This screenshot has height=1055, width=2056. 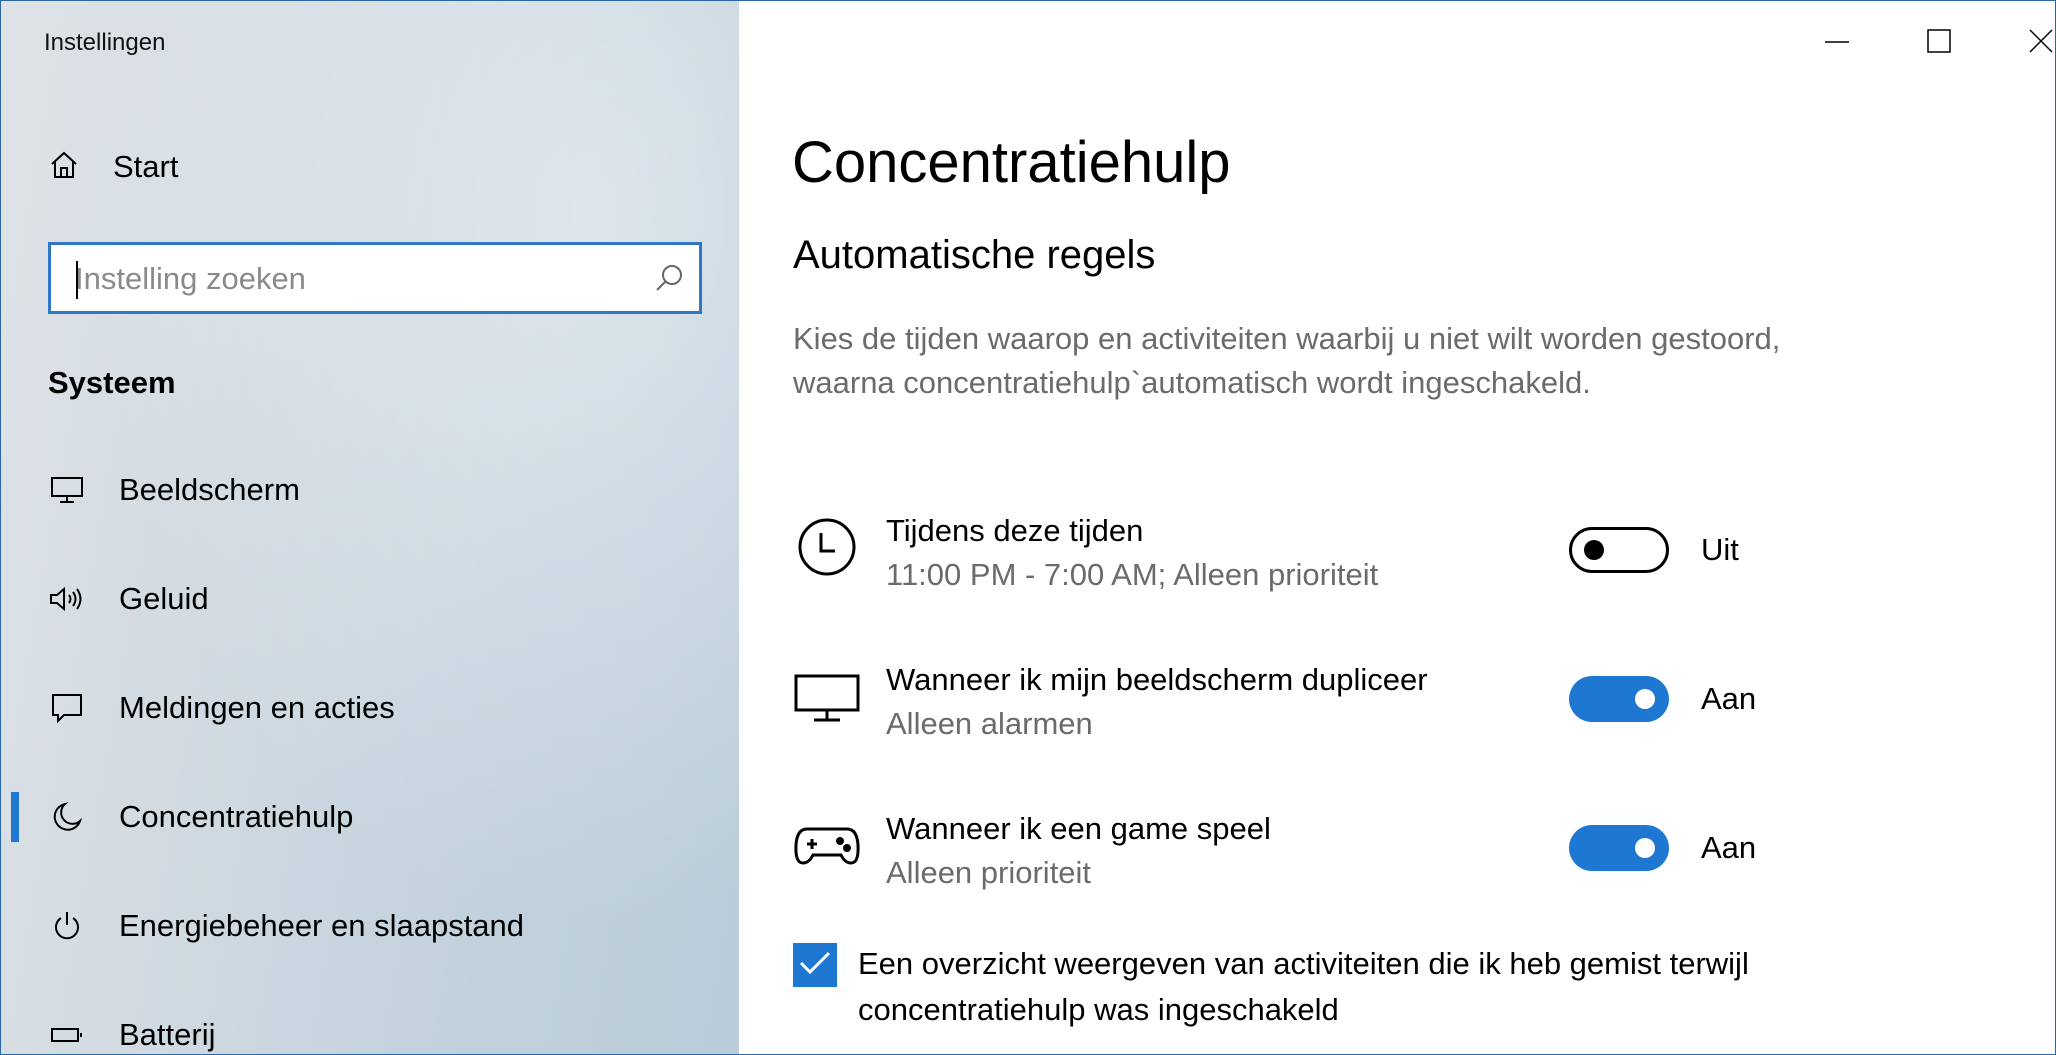 I want to click on checkmark-icon, so click(x=815, y=965).